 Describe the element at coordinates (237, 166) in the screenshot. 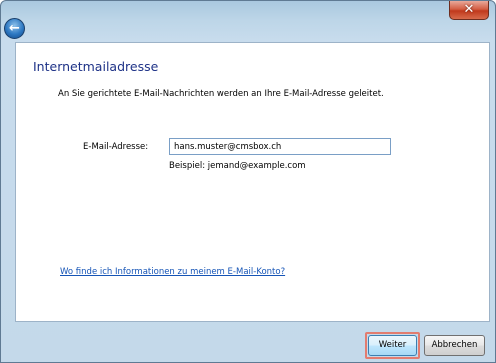

I see `email-example-hint: Beispiel: jemand@example.com` at that location.